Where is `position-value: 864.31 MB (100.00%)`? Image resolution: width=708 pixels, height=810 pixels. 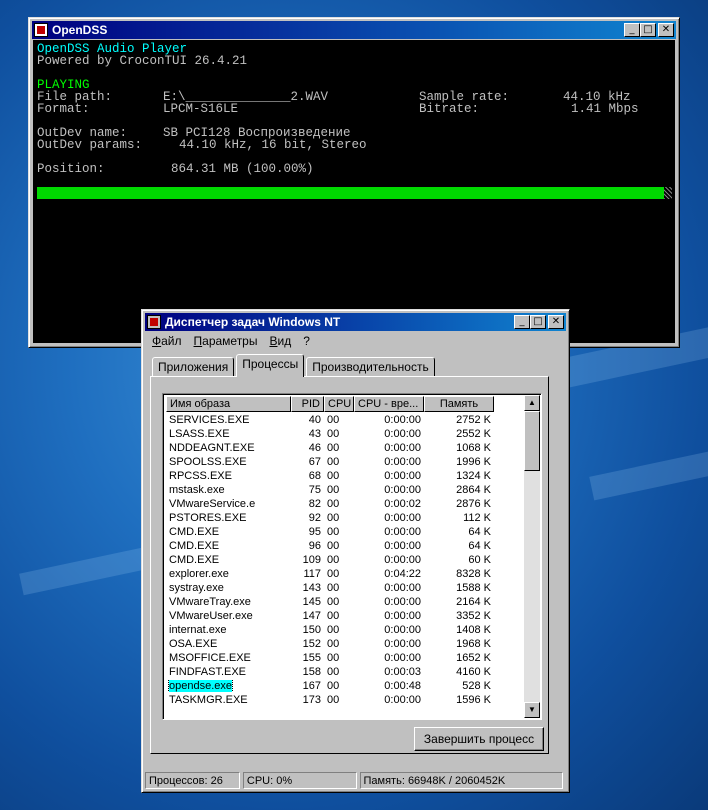
position-value: 864.31 MB (100.00%) is located at coordinates (242, 169).